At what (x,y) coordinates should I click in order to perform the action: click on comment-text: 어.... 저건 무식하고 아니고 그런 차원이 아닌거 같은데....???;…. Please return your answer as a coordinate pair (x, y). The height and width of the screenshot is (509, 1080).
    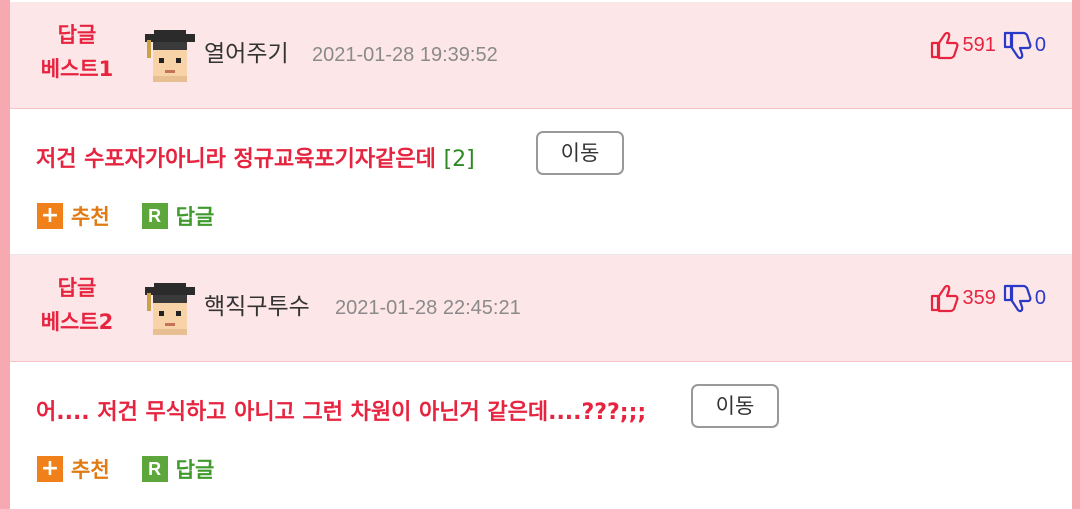
    Looking at the image, I should click on (341, 410).